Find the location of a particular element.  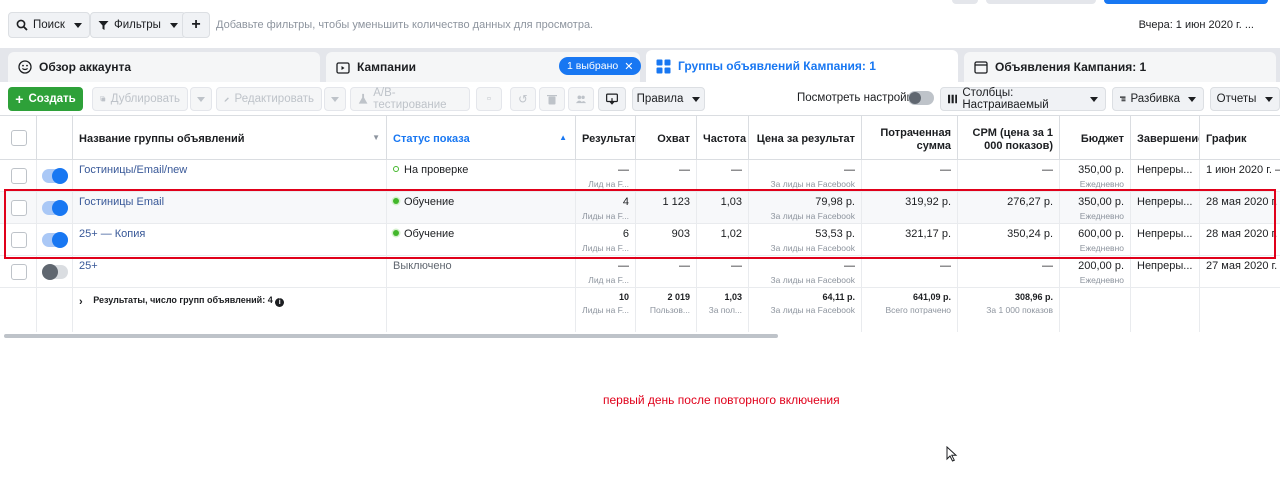

select-all-checkbox is located at coordinates (19, 138).